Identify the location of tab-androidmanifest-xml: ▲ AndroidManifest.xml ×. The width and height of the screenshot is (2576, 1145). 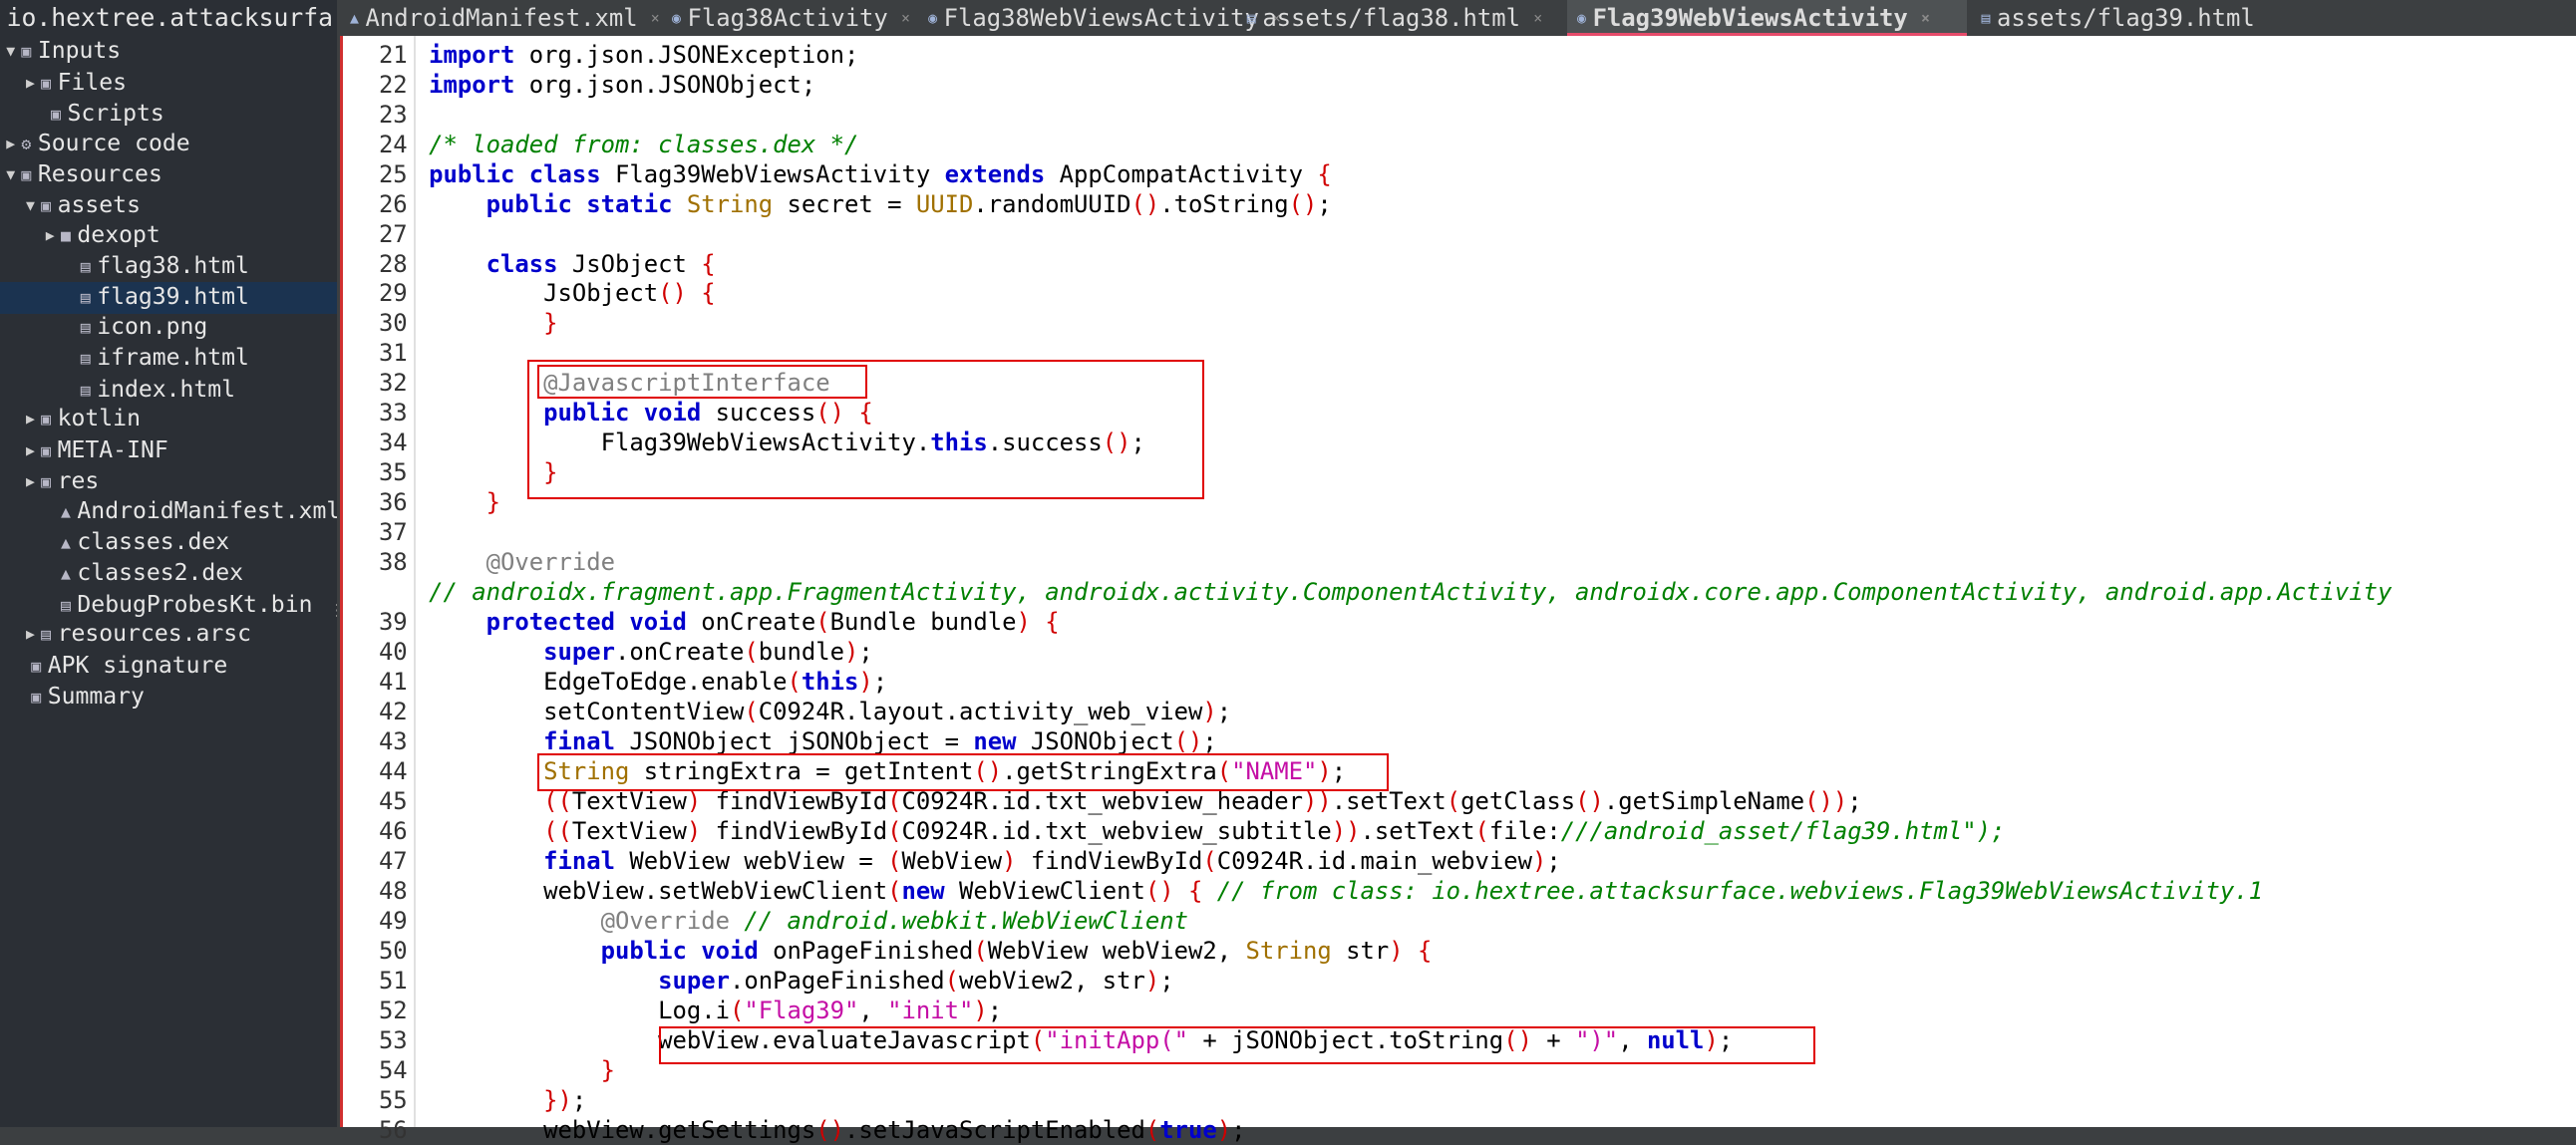
(500, 18).